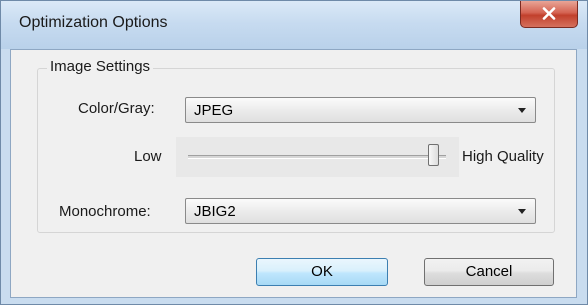 Image resolution: width=588 pixels, height=305 pixels. I want to click on window-title: Optimization Options, so click(93, 22).